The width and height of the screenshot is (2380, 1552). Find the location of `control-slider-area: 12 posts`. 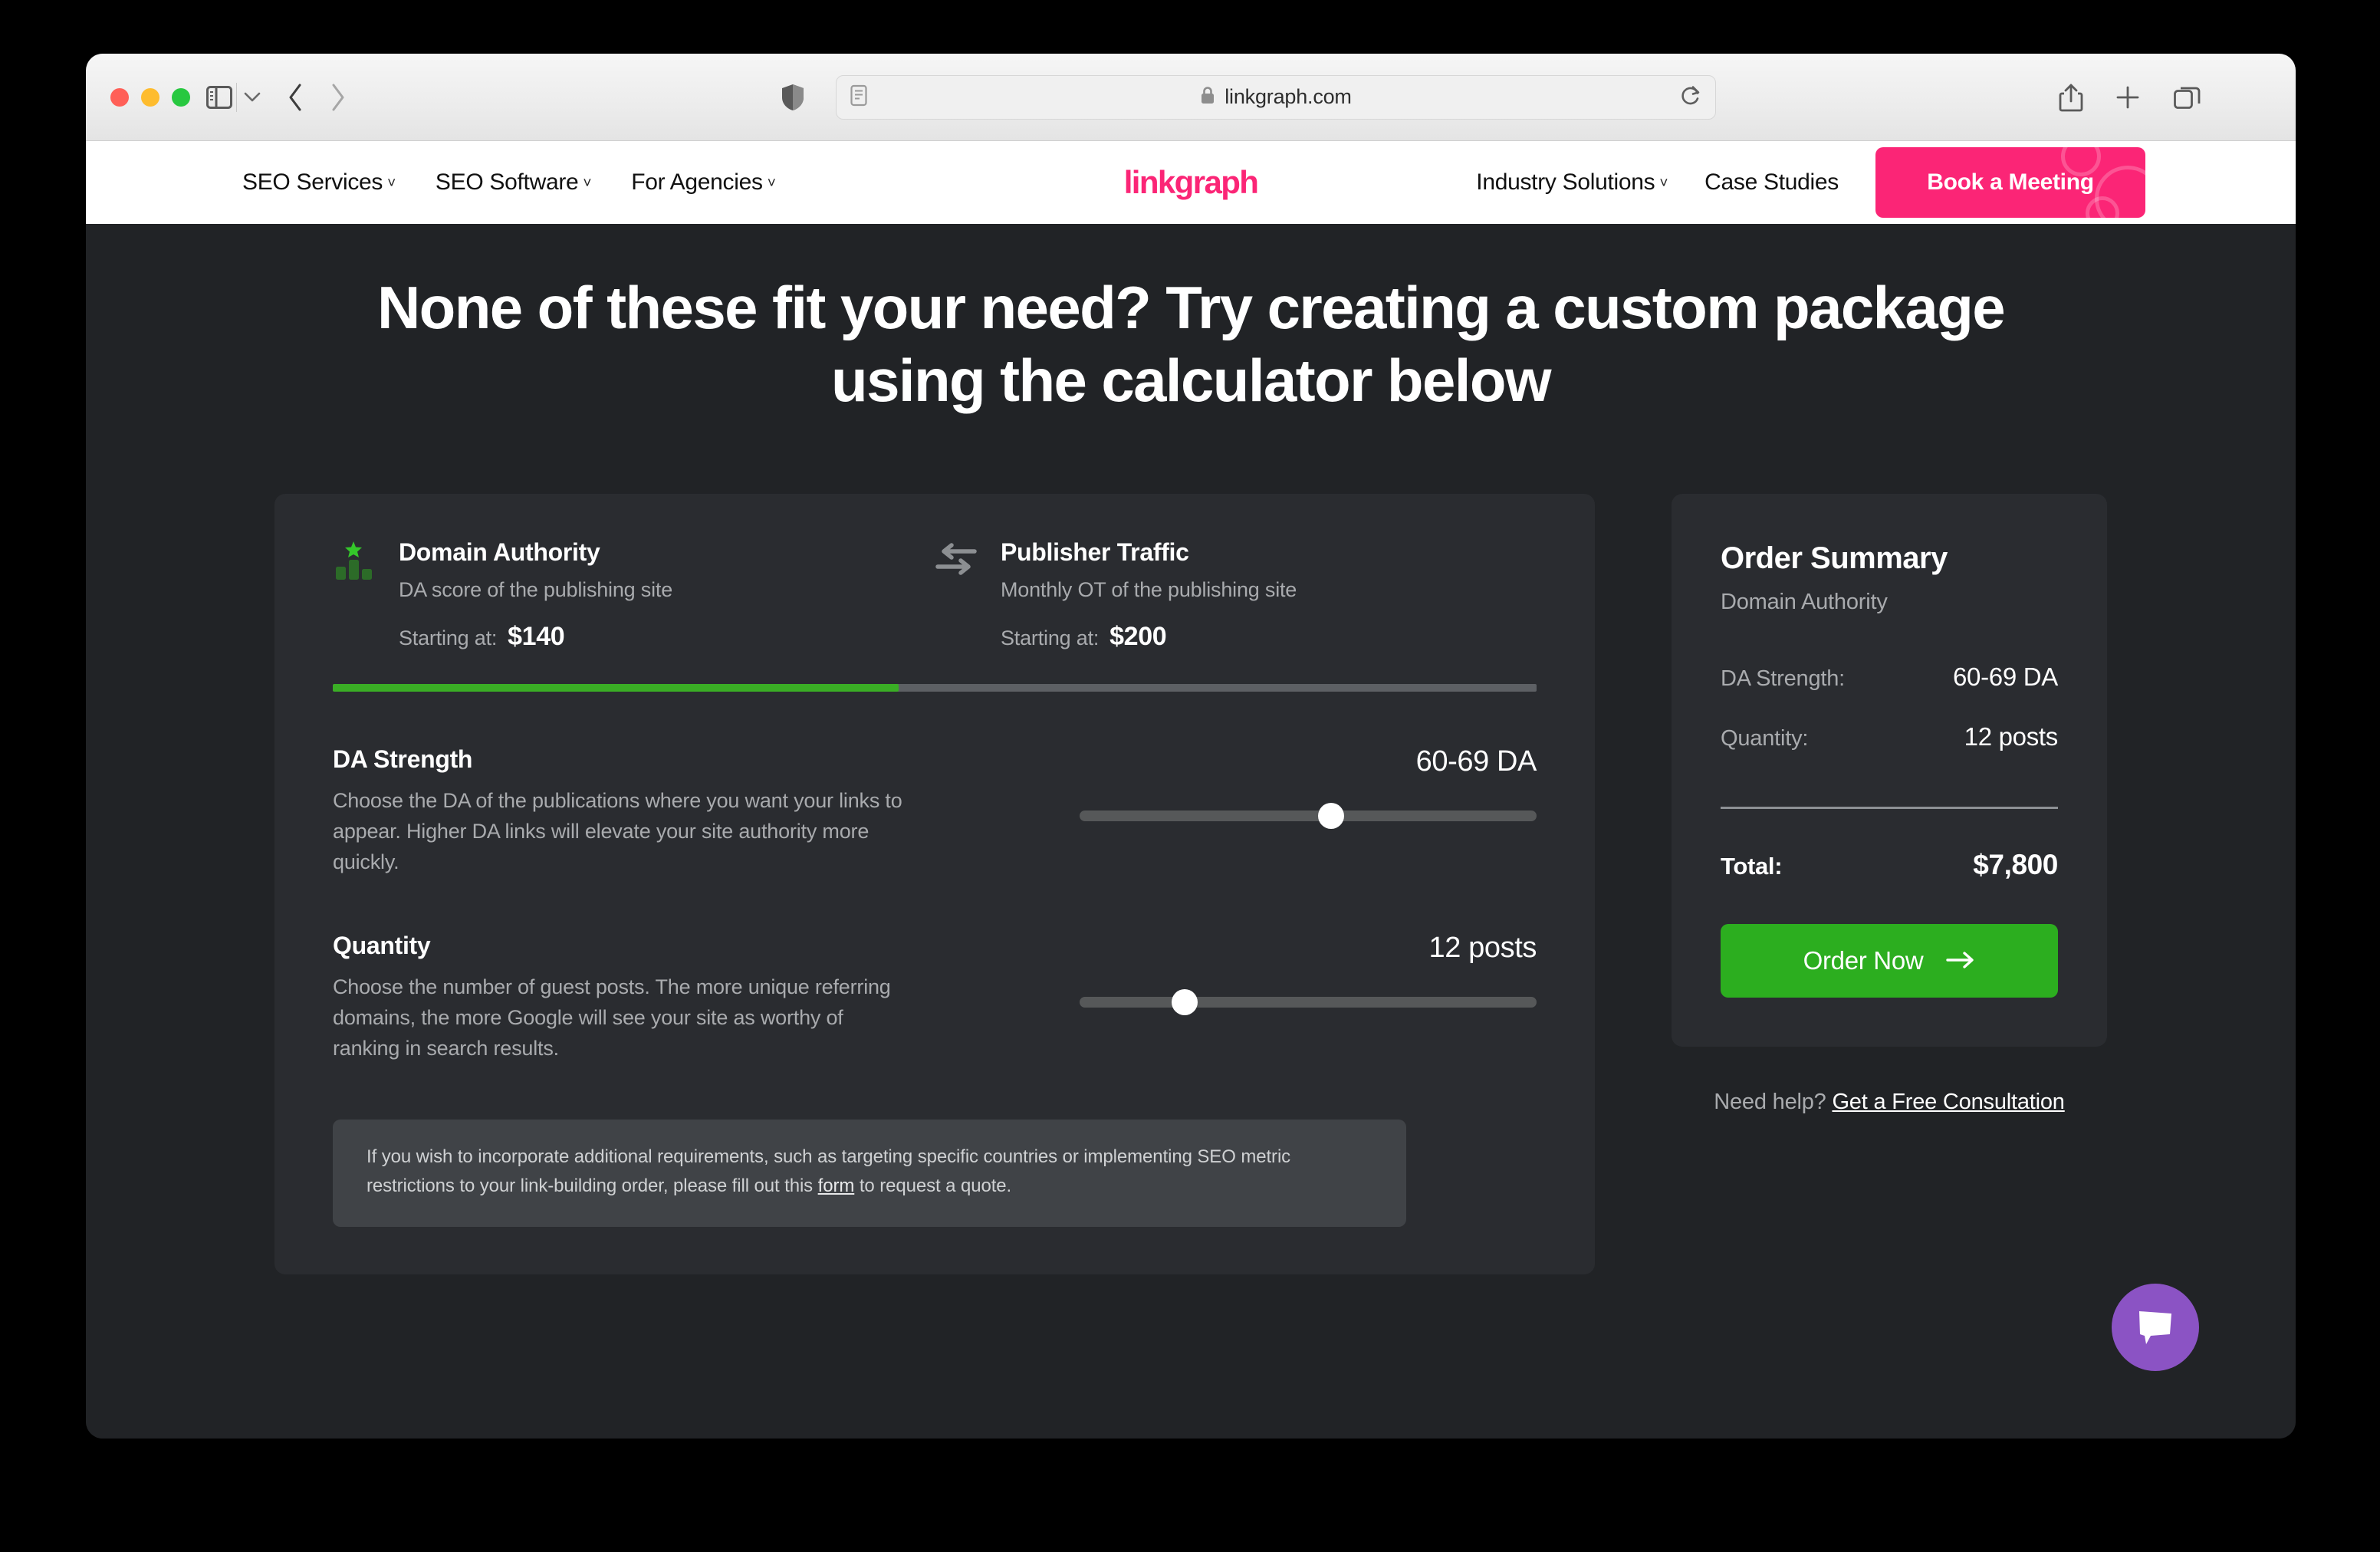

control-slider-area: 12 posts is located at coordinates (1230, 998).